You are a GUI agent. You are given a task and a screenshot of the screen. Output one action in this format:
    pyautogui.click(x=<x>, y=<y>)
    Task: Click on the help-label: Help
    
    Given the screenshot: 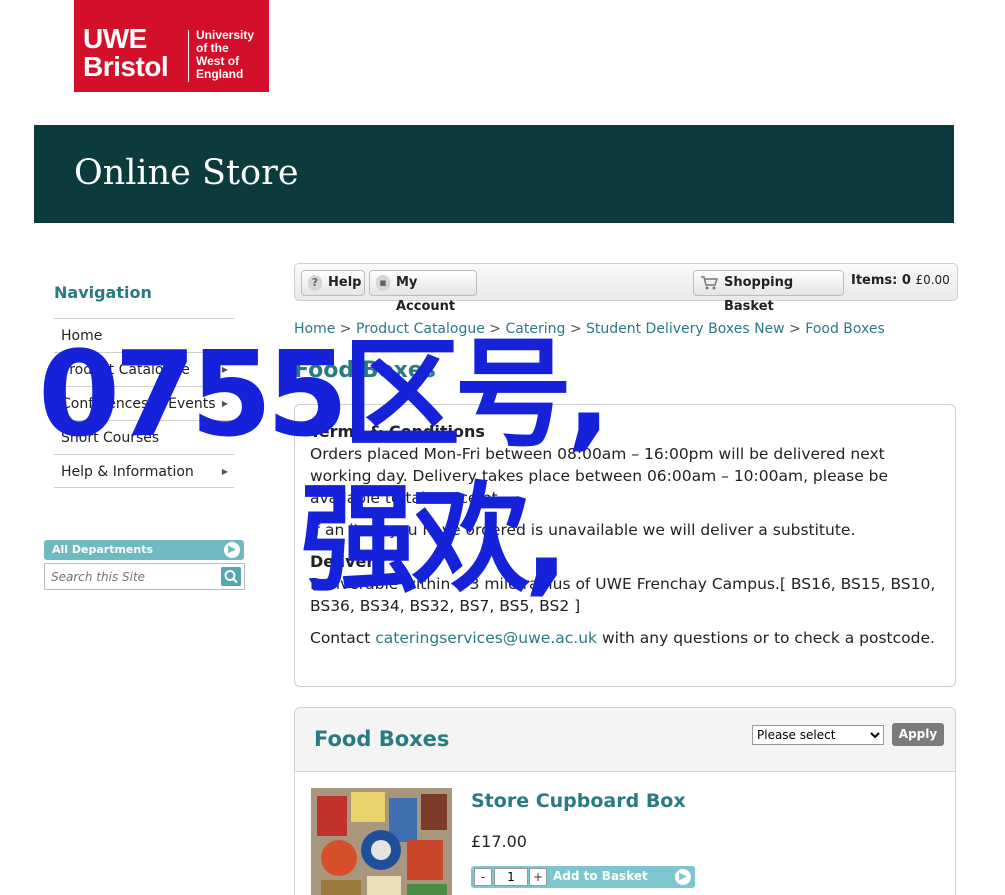 What is the action you would take?
    pyautogui.click(x=345, y=282)
    